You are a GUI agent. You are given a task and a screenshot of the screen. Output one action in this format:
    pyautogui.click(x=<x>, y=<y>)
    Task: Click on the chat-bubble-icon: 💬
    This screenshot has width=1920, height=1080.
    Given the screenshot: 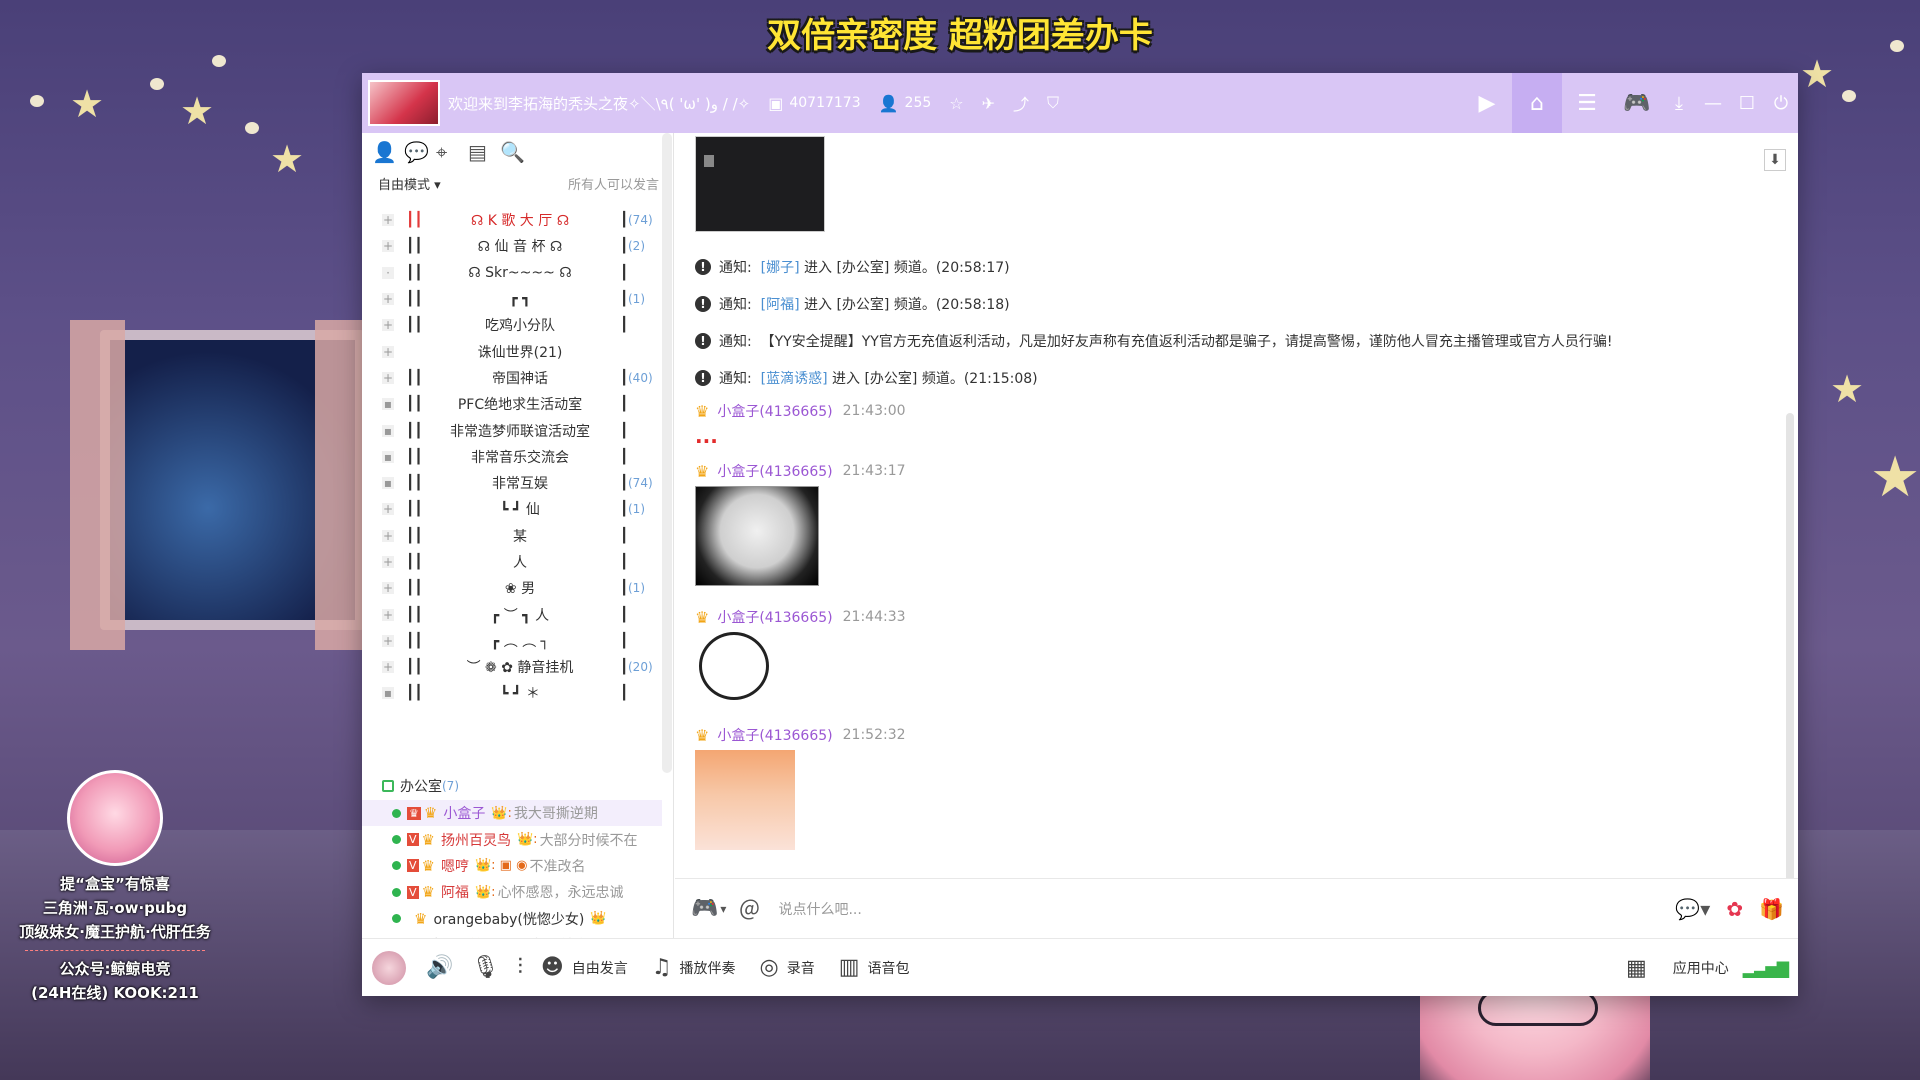 What is the action you would take?
    pyautogui.click(x=420, y=152)
    